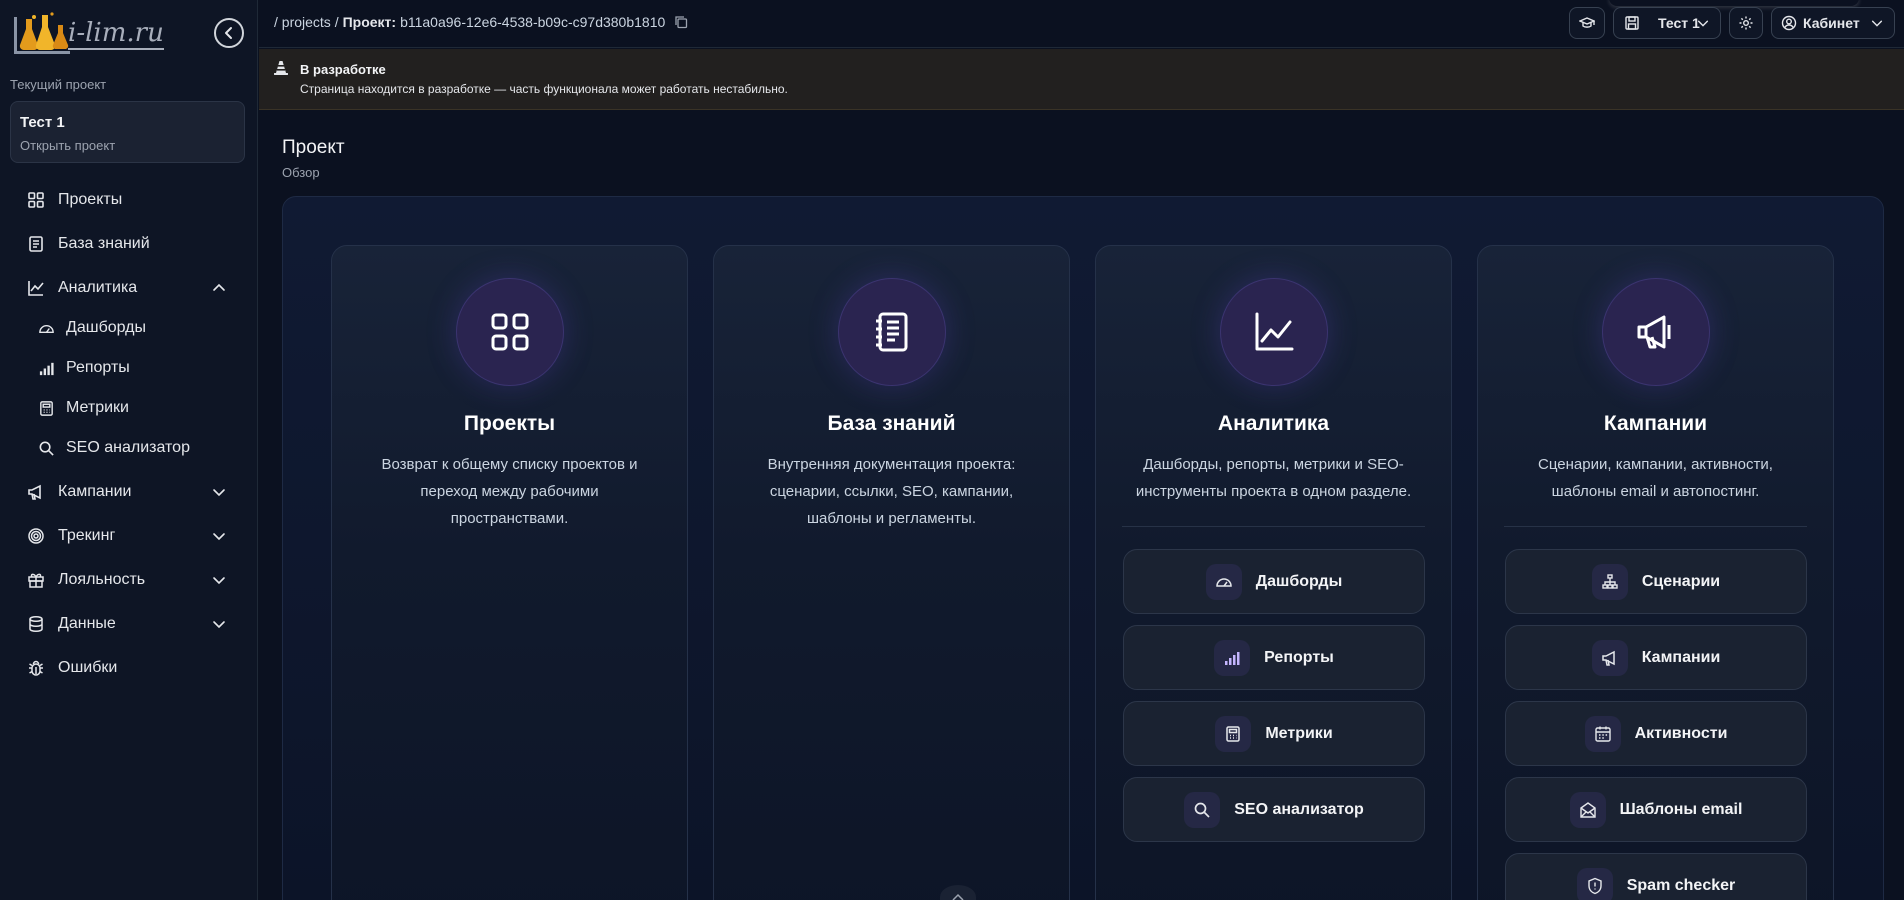  I want to click on copy-icon, so click(681, 22).